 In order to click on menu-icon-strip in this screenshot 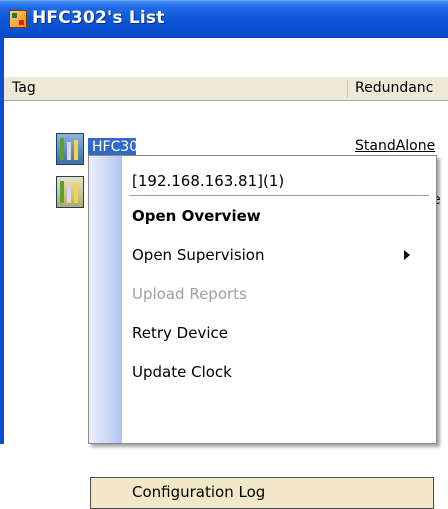, I will do `click(105, 299)`.